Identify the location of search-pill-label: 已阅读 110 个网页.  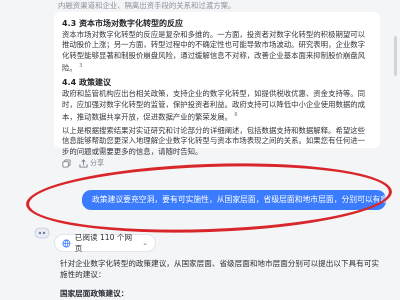
(103, 243).